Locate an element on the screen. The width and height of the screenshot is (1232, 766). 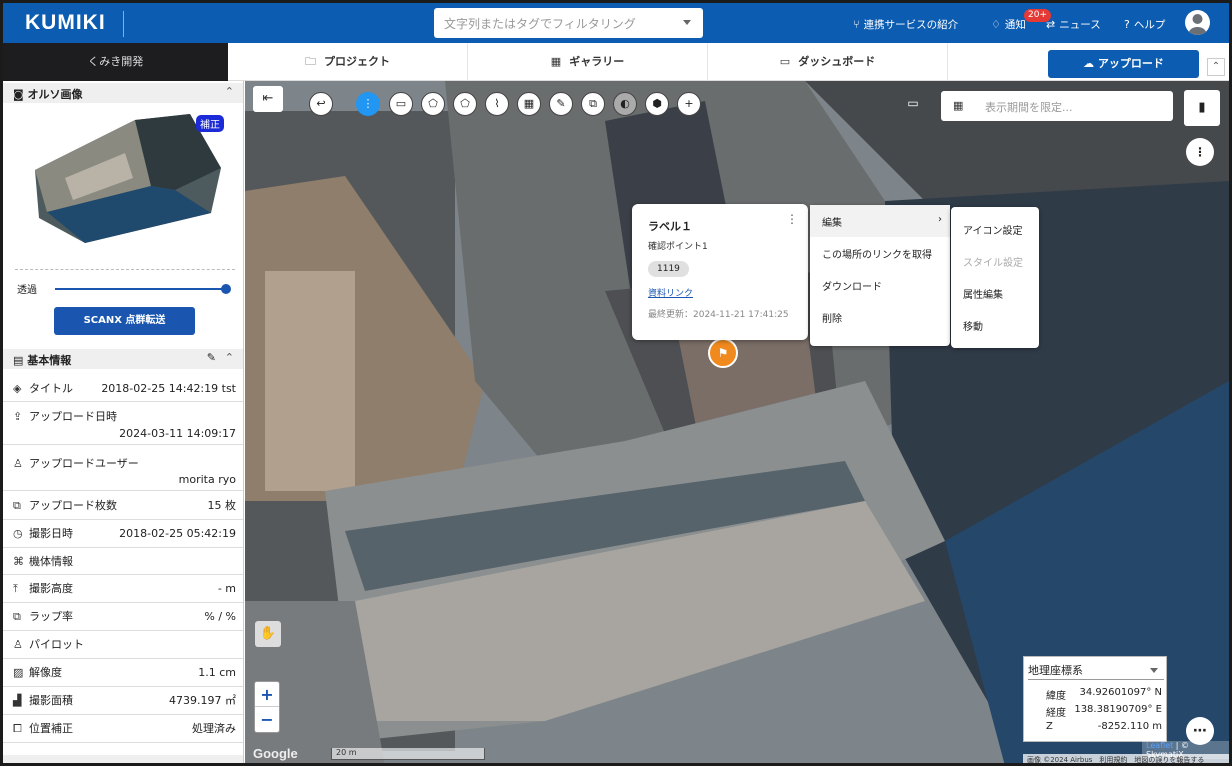
collapse-nav-button: ⌃ is located at coordinates (1216, 67).